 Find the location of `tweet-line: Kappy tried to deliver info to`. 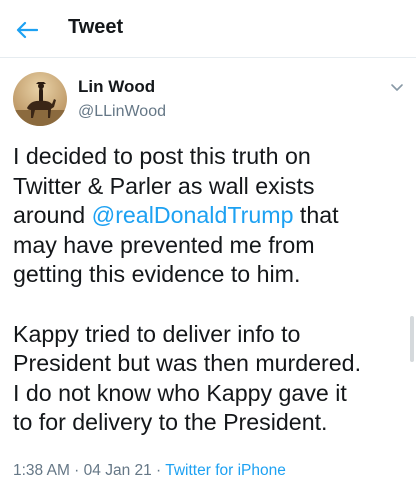

tweet-line: Kappy tried to deliver info to is located at coordinates (157, 333).